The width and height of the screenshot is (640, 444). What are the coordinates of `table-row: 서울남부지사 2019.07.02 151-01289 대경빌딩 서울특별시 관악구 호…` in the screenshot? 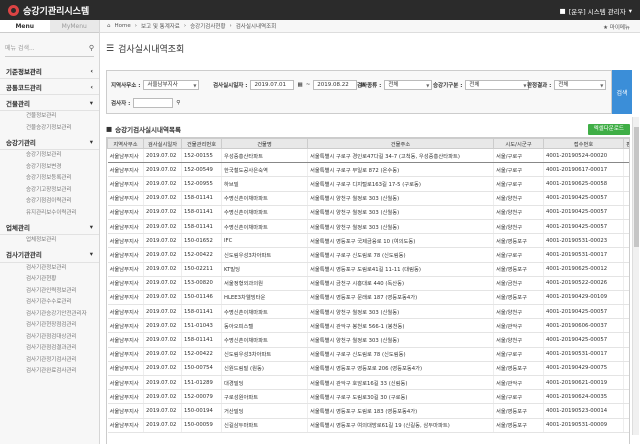 It's located at (368, 383).